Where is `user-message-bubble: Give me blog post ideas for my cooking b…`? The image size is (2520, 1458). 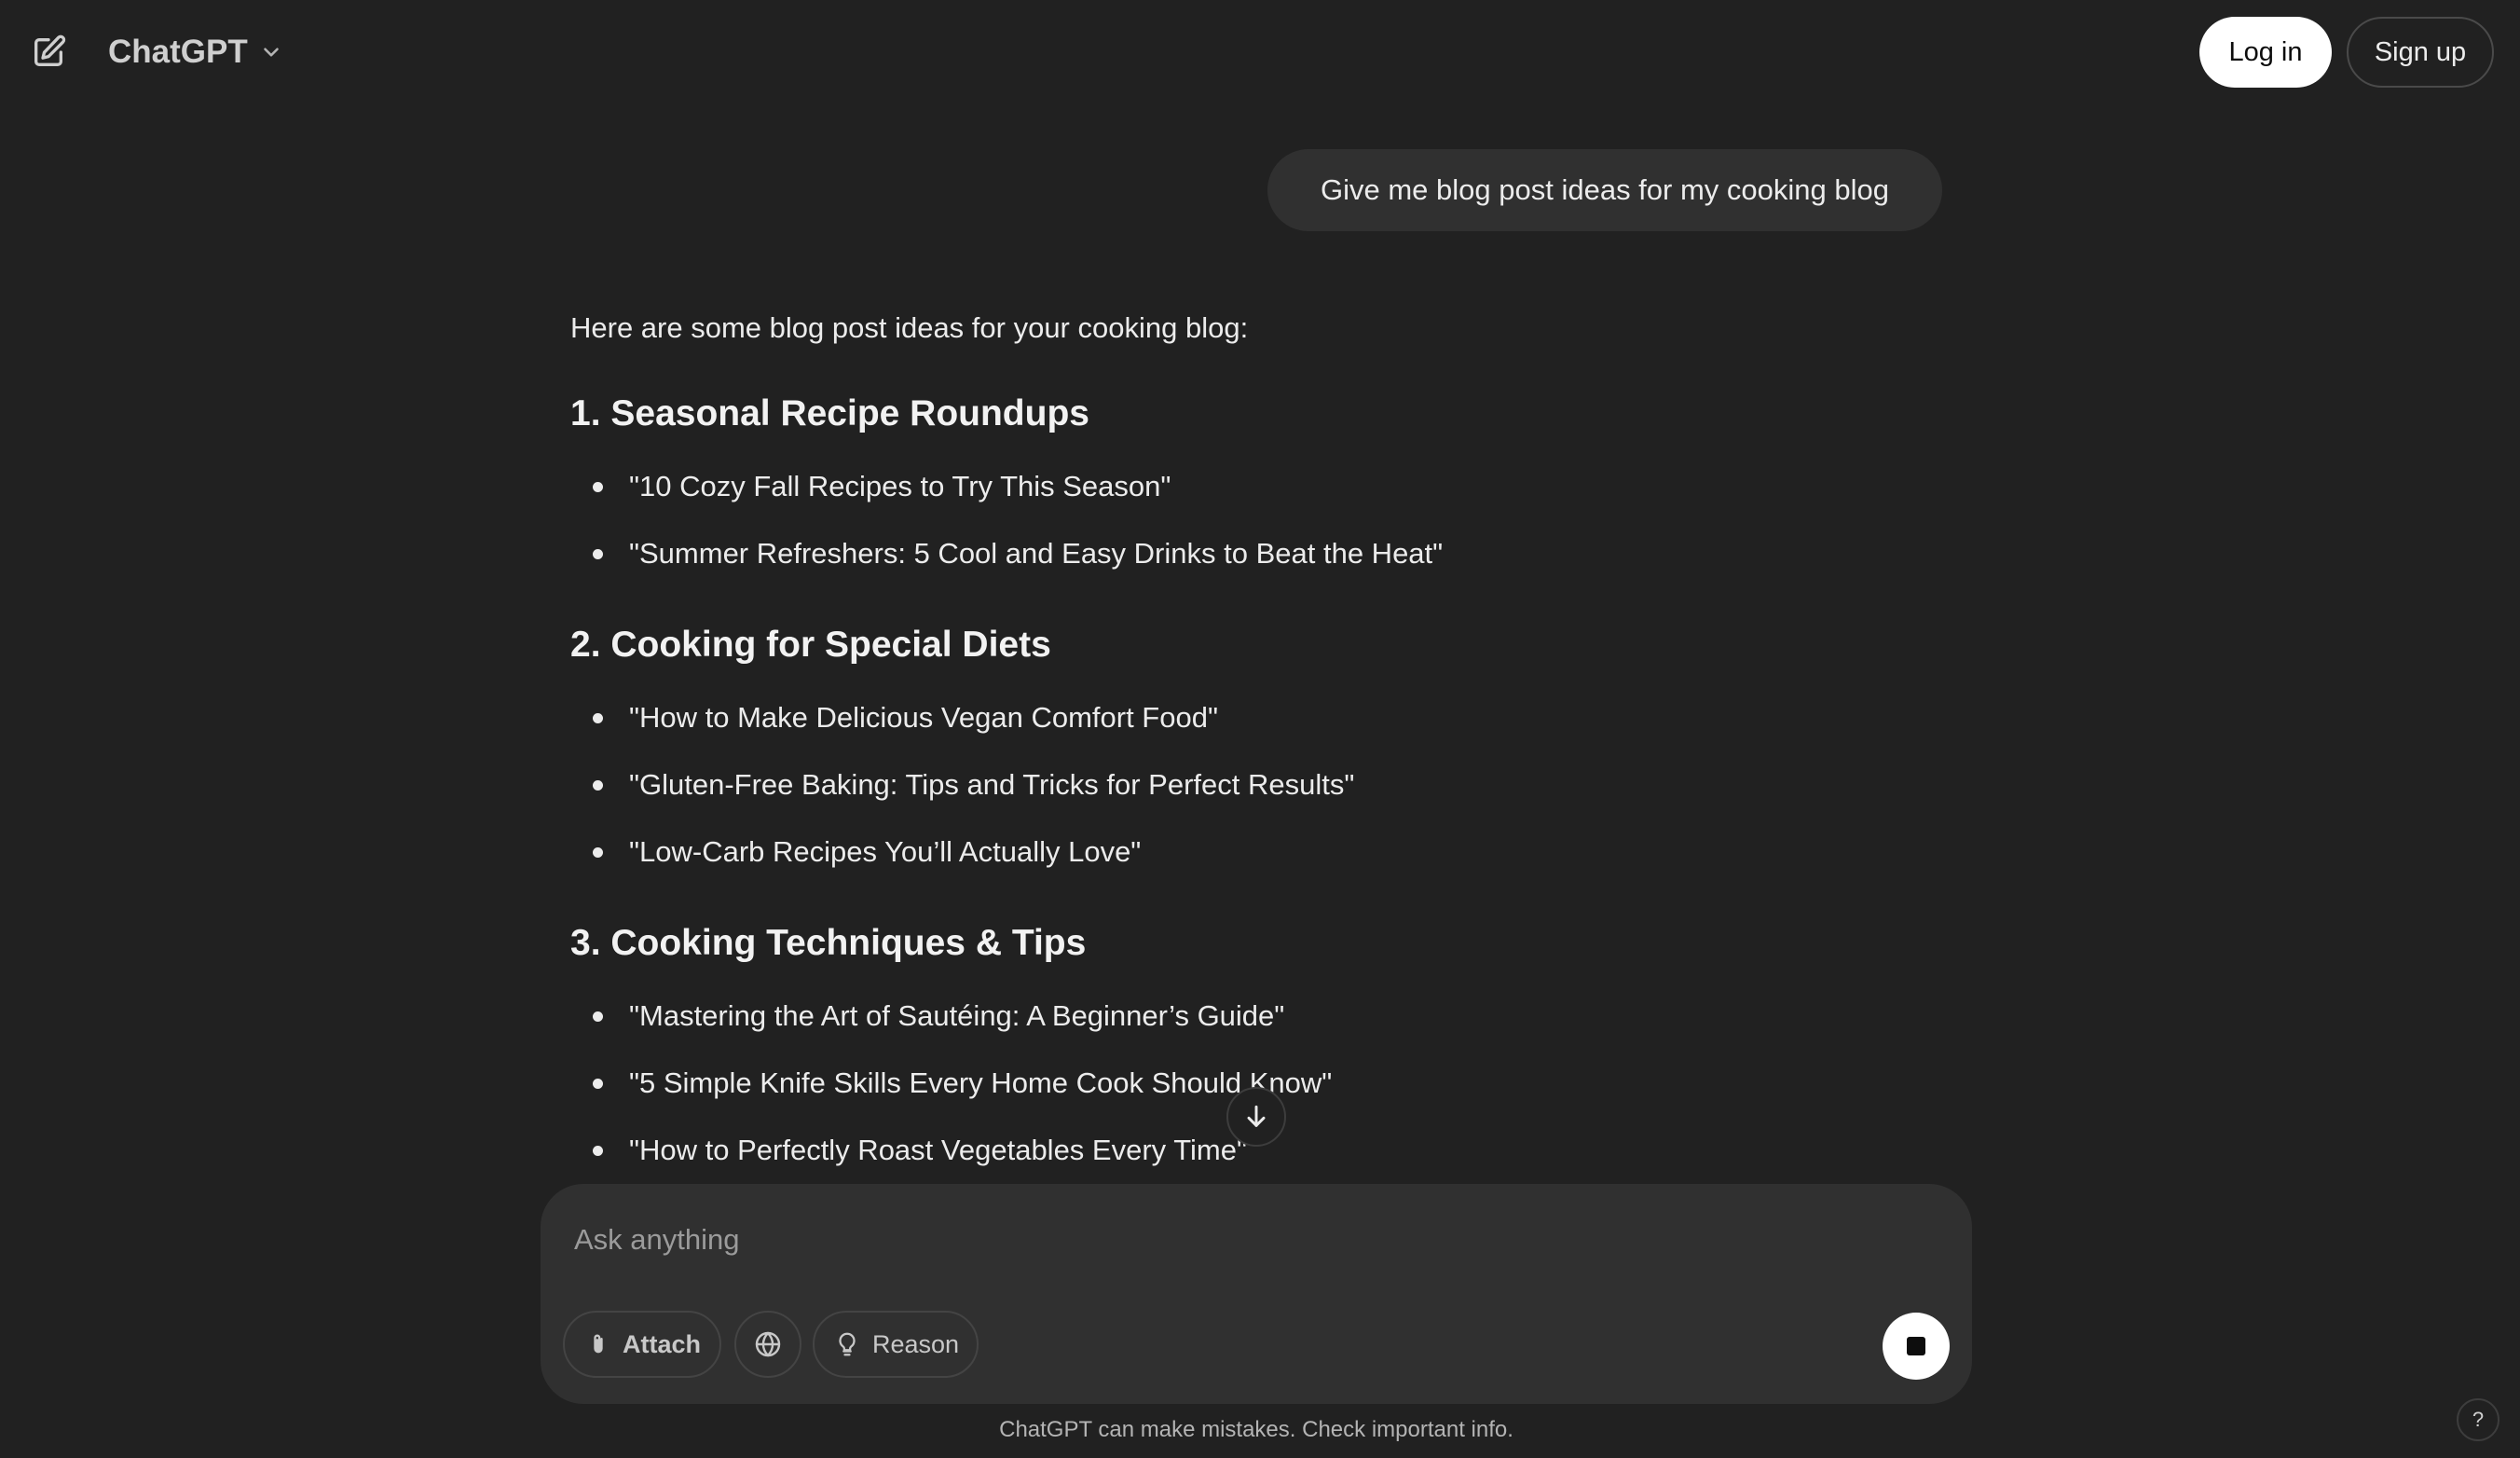 user-message-bubble: Give me blog post ideas for my cooking b… is located at coordinates (1604, 190).